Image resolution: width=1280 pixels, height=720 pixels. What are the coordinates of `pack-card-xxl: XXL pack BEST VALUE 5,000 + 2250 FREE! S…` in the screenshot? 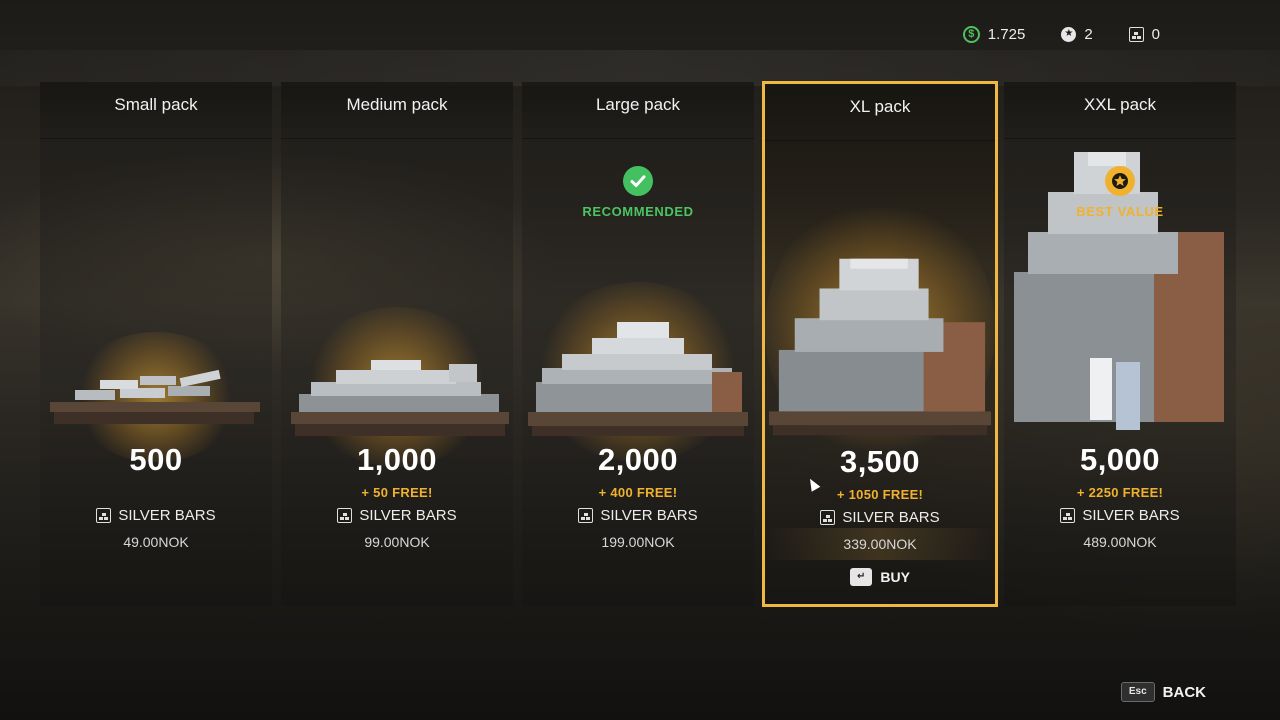 It's located at (1120, 344).